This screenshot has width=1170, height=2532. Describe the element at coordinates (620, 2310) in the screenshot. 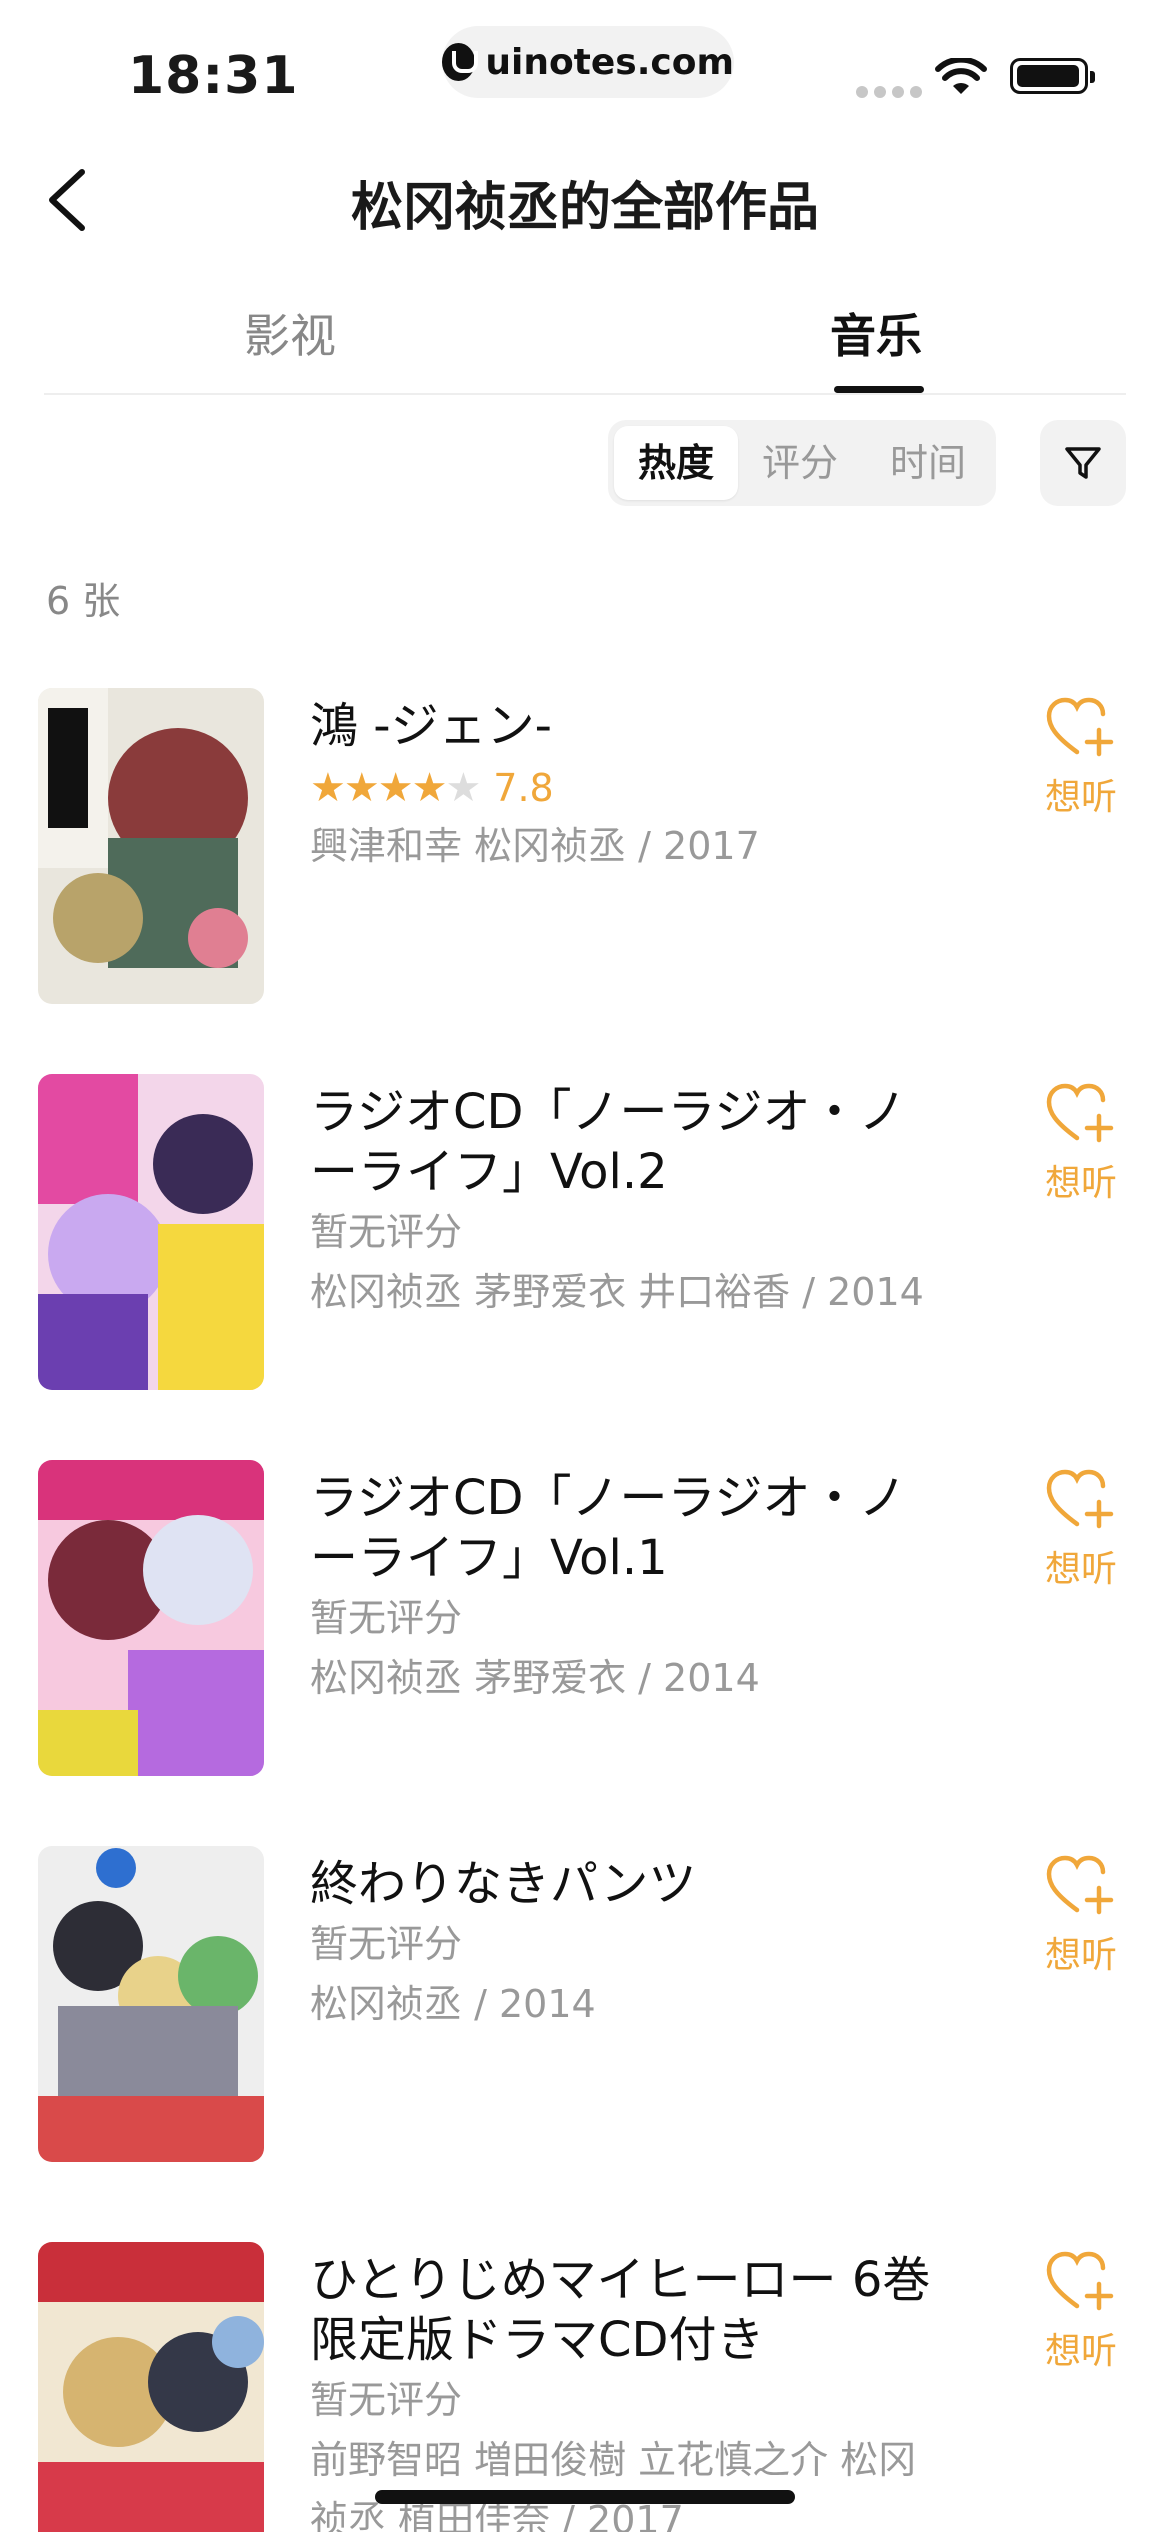

I see `item-title: ひとりじめマイヒーロー 6巻 限定版ドラマCD付き` at that location.